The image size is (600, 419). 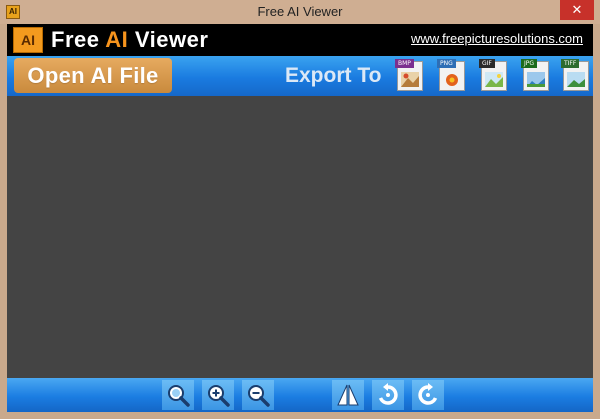 I want to click on ai-logo-icon: AI, so click(x=28, y=40).